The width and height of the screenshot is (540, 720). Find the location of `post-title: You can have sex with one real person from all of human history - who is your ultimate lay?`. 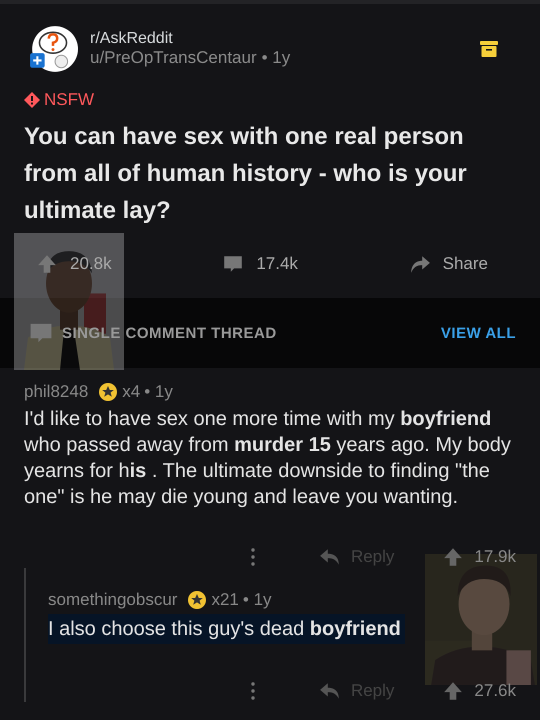

post-title: You can have sex with one real person from all of human history - who is your ultimate lay? is located at coordinates (245, 174).